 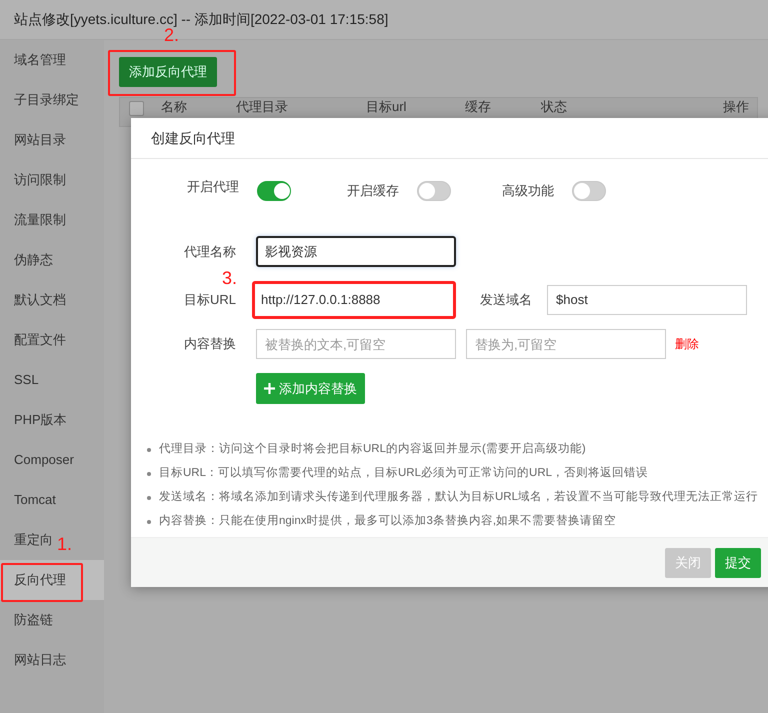 I want to click on field-label: 内容替换, so click(x=209, y=344).